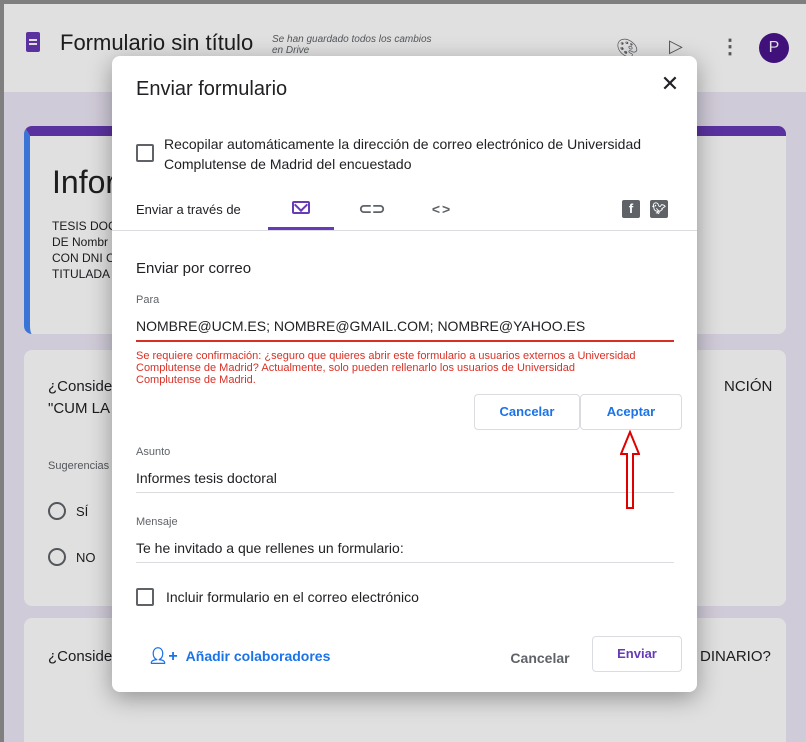  What do you see at coordinates (630, 469) in the screenshot?
I see `annotation-arrow-icon` at bounding box center [630, 469].